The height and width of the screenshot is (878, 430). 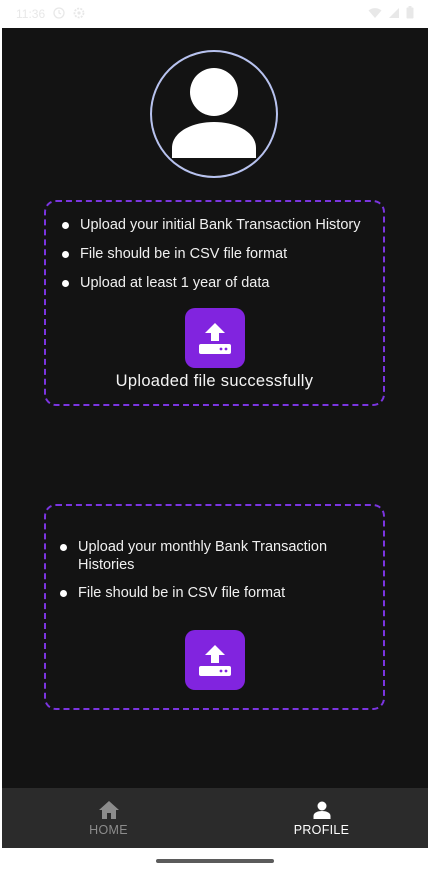 I want to click on signal-icon, so click(x=394, y=14).